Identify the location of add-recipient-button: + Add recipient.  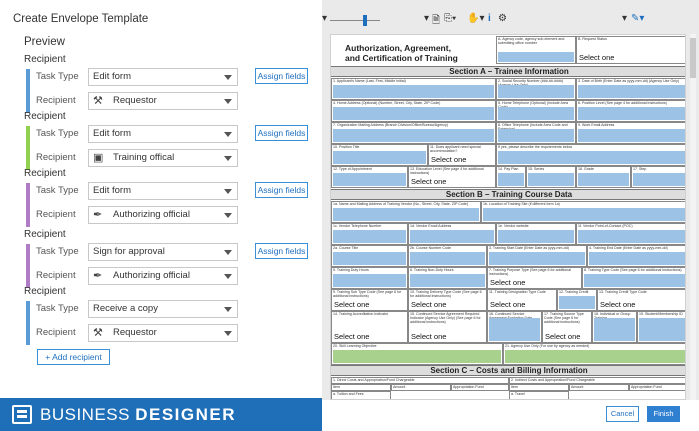
(73, 357).